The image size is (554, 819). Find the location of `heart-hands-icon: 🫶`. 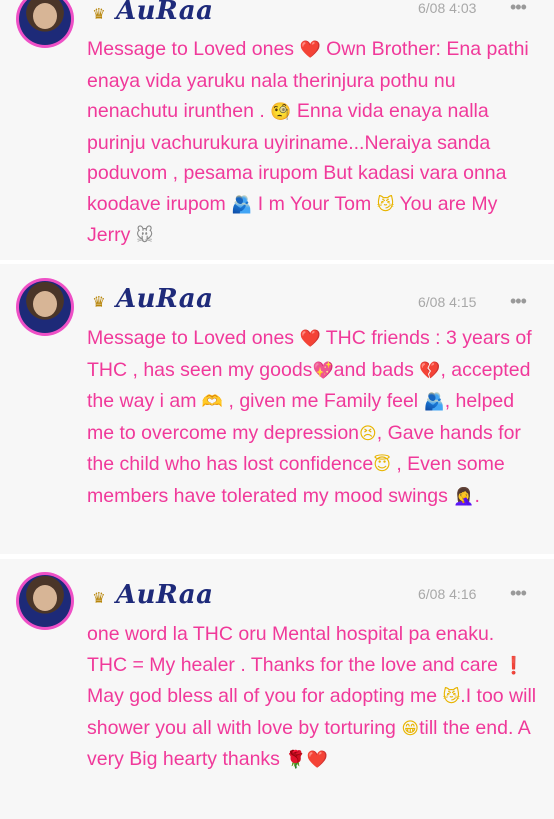

heart-hands-icon: 🫶 is located at coordinates (212, 401).